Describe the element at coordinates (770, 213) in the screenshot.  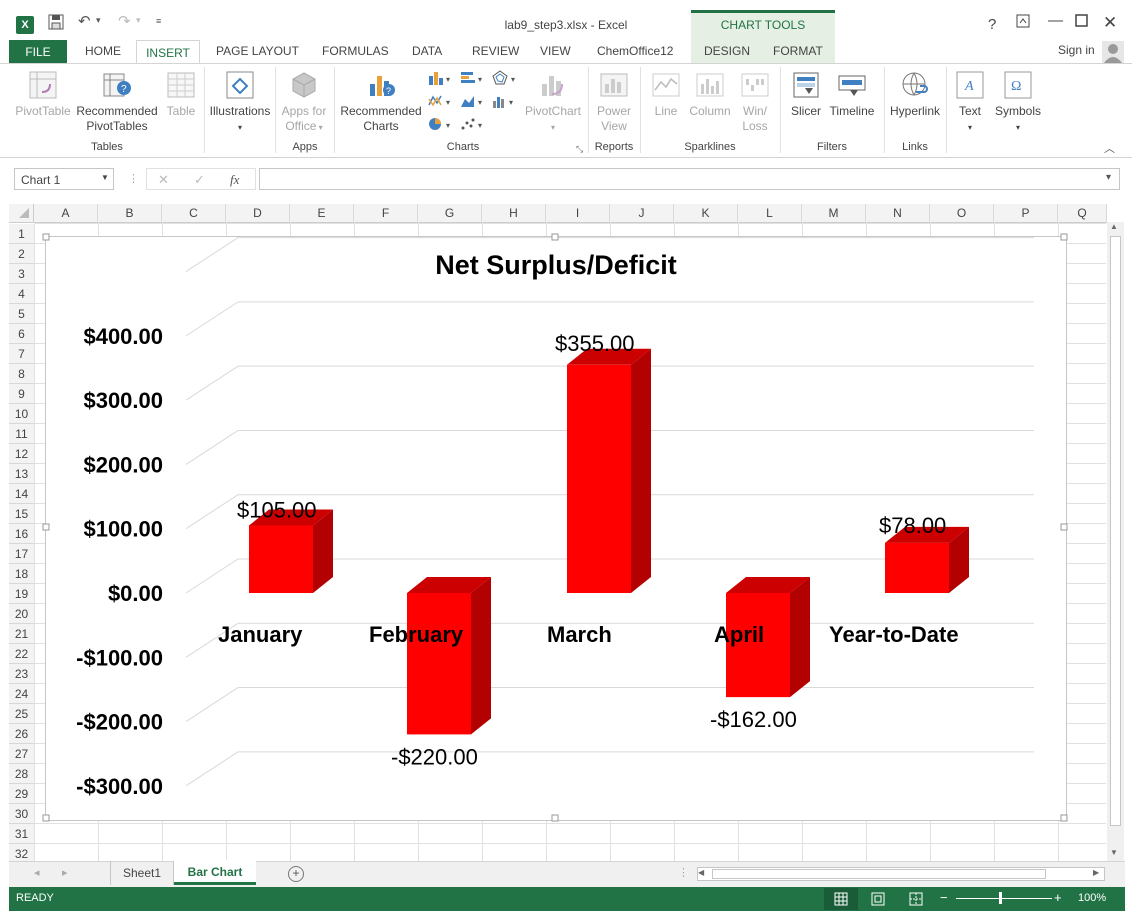
I see `column-header-l: L` at that location.